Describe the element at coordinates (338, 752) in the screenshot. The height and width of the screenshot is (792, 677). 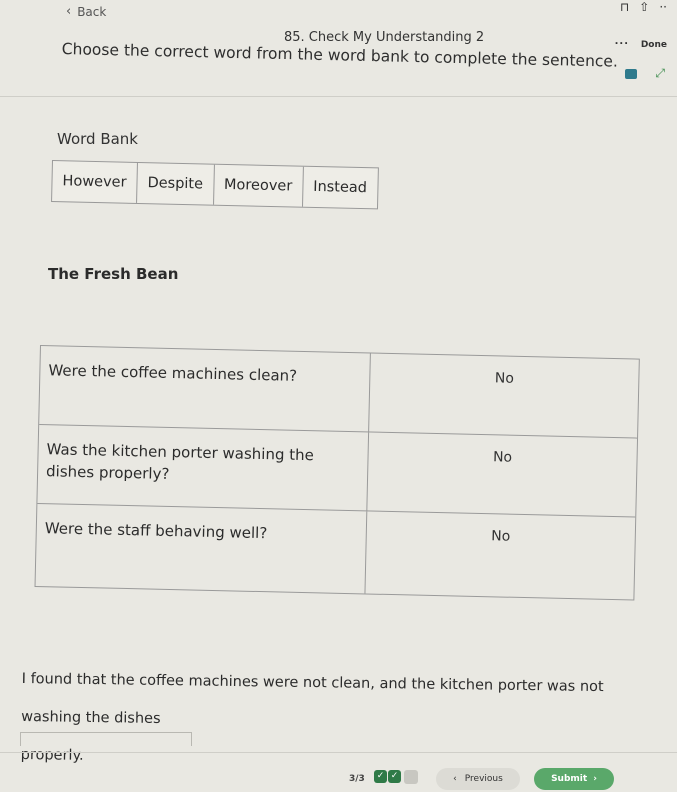
I see `footer-divider` at that location.